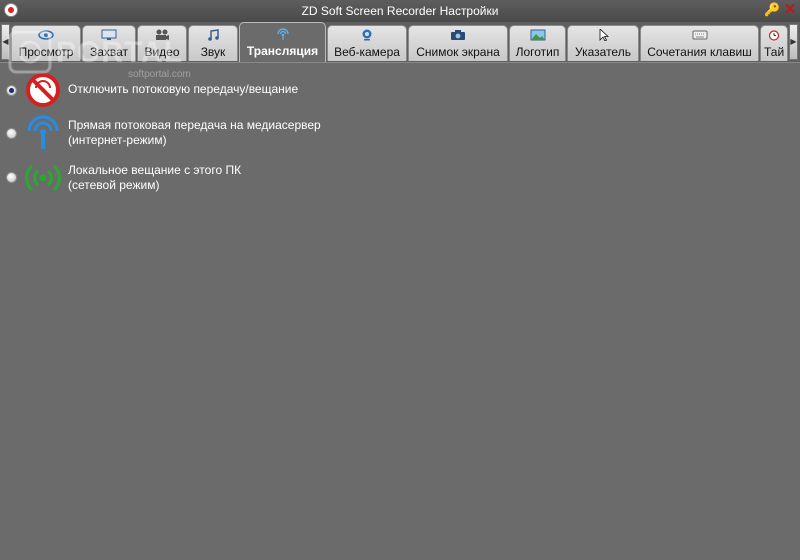 The image size is (800, 560). I want to click on alarm-clock-icon, so click(774, 35).